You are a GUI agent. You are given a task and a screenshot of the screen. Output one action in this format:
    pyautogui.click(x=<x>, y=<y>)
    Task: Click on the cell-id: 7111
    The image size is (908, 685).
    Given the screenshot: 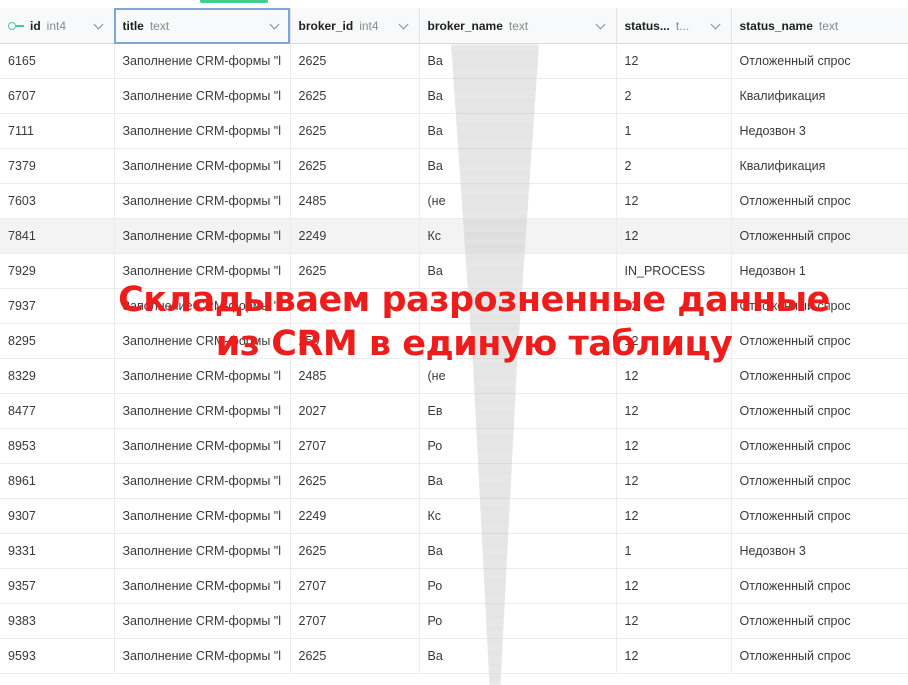 What is the action you would take?
    pyautogui.click(x=57, y=131)
    